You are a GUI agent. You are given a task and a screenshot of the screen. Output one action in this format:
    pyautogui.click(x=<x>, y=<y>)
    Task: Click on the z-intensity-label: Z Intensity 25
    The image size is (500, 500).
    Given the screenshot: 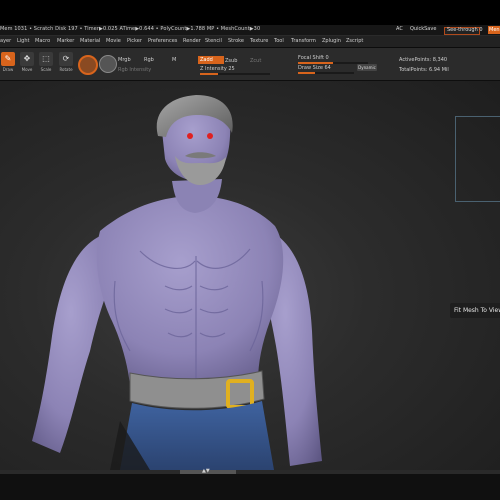 What is the action you would take?
    pyautogui.click(x=217, y=69)
    